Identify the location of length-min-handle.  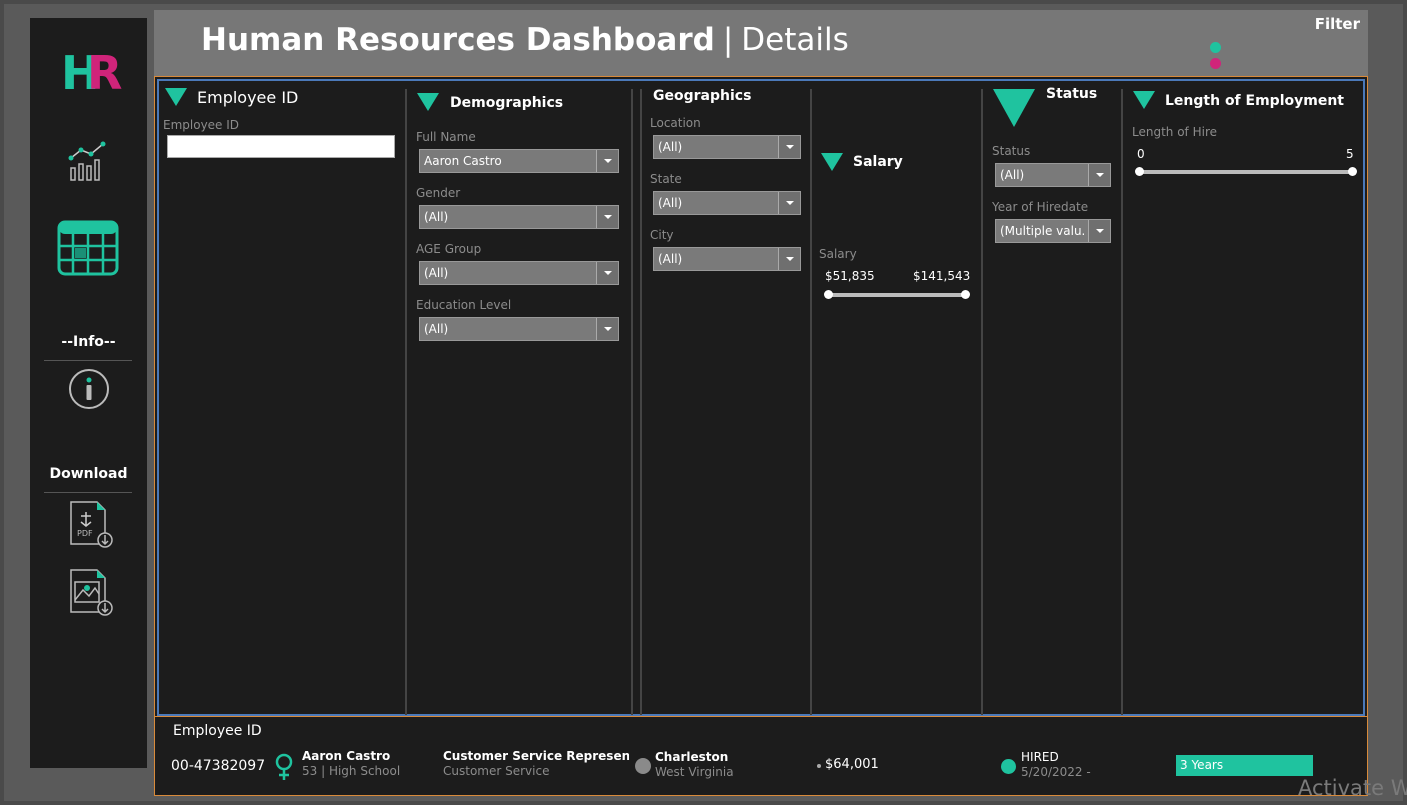
(1139, 171).